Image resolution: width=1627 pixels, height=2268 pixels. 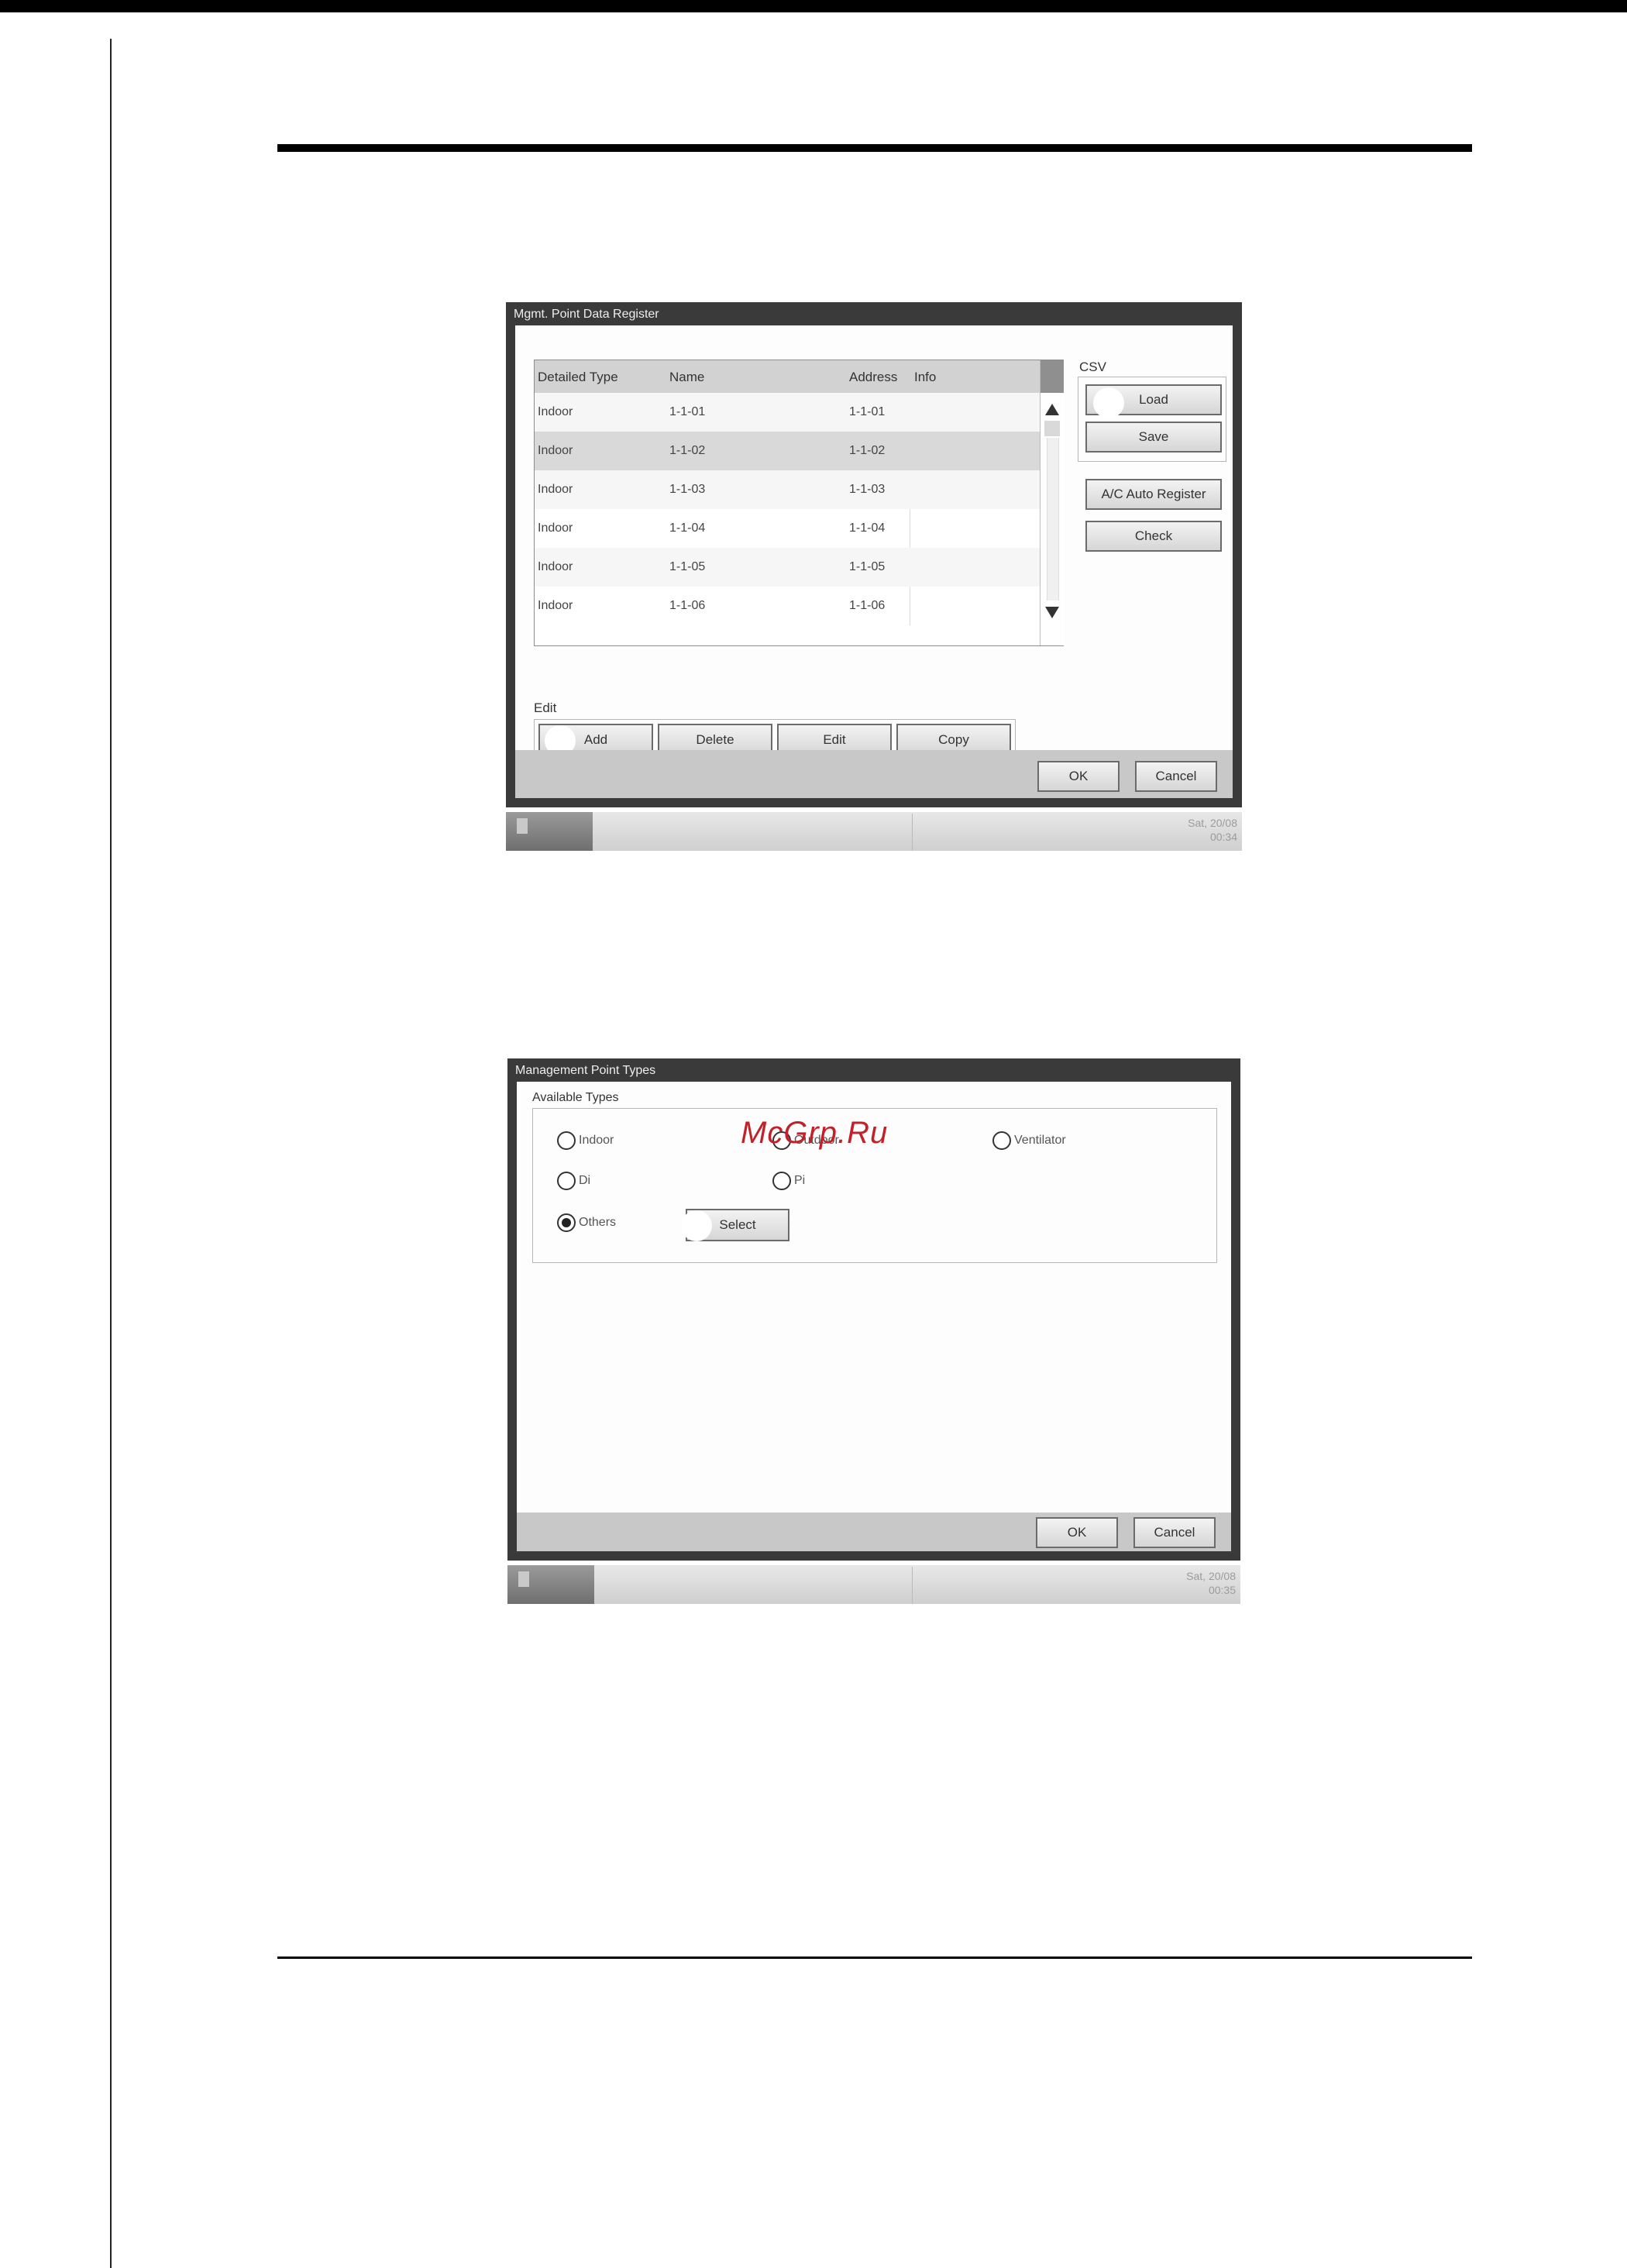 I want to click on ac-auto-register-label: A/C Auto Register, so click(x=1153, y=494).